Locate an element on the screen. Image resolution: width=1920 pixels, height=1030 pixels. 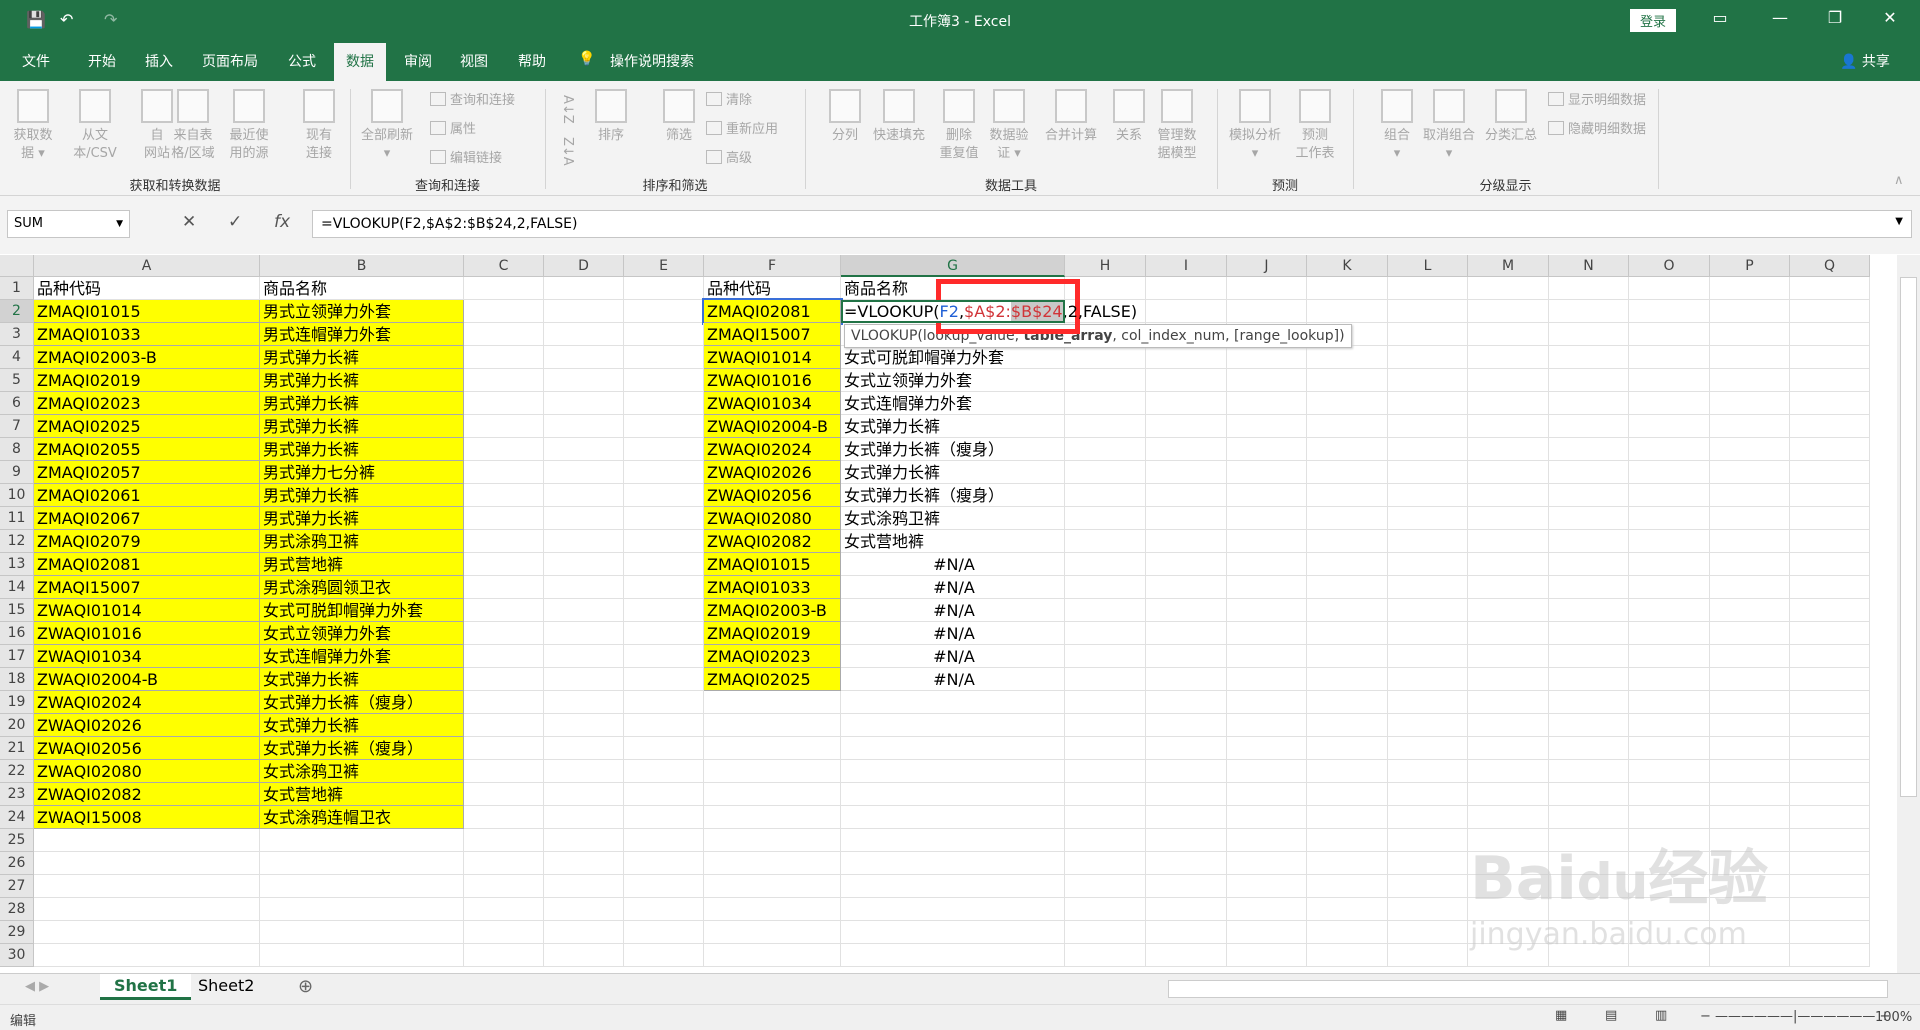
cell: ZMAQI01015 is located at coordinates (772, 564).